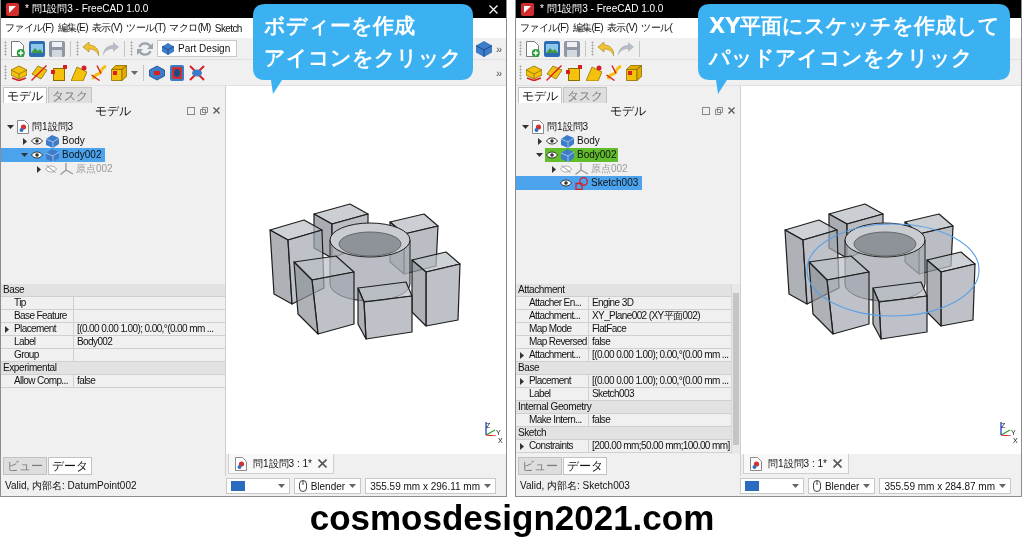 The width and height of the screenshot is (1024, 538). What do you see at coordinates (736, 369) in the screenshot?
I see `scrollbar-thumb` at bounding box center [736, 369].